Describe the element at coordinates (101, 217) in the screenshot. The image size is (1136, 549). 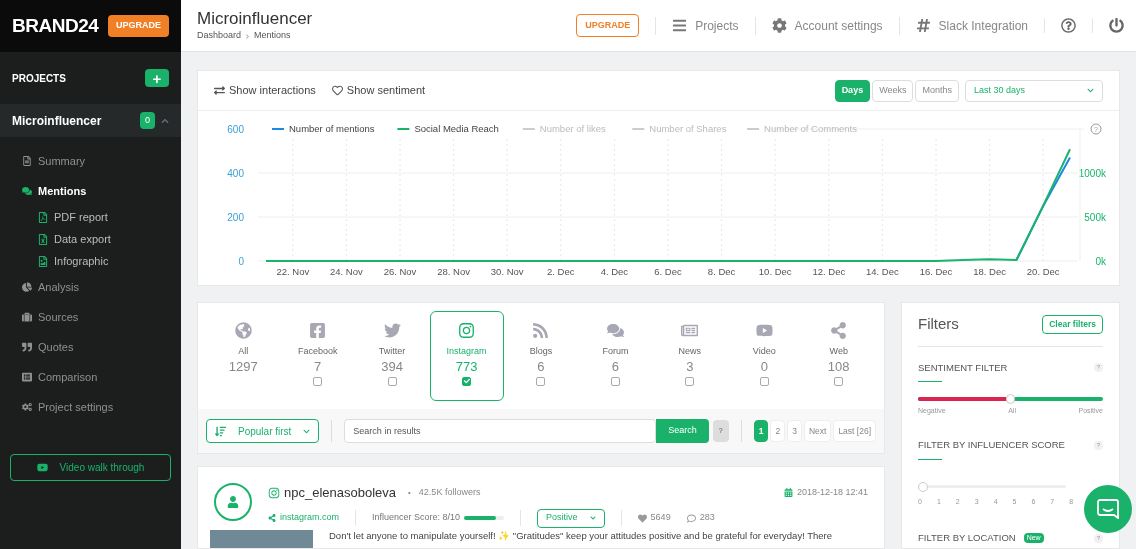
I see `sidebar-subitem: PDF report` at that location.